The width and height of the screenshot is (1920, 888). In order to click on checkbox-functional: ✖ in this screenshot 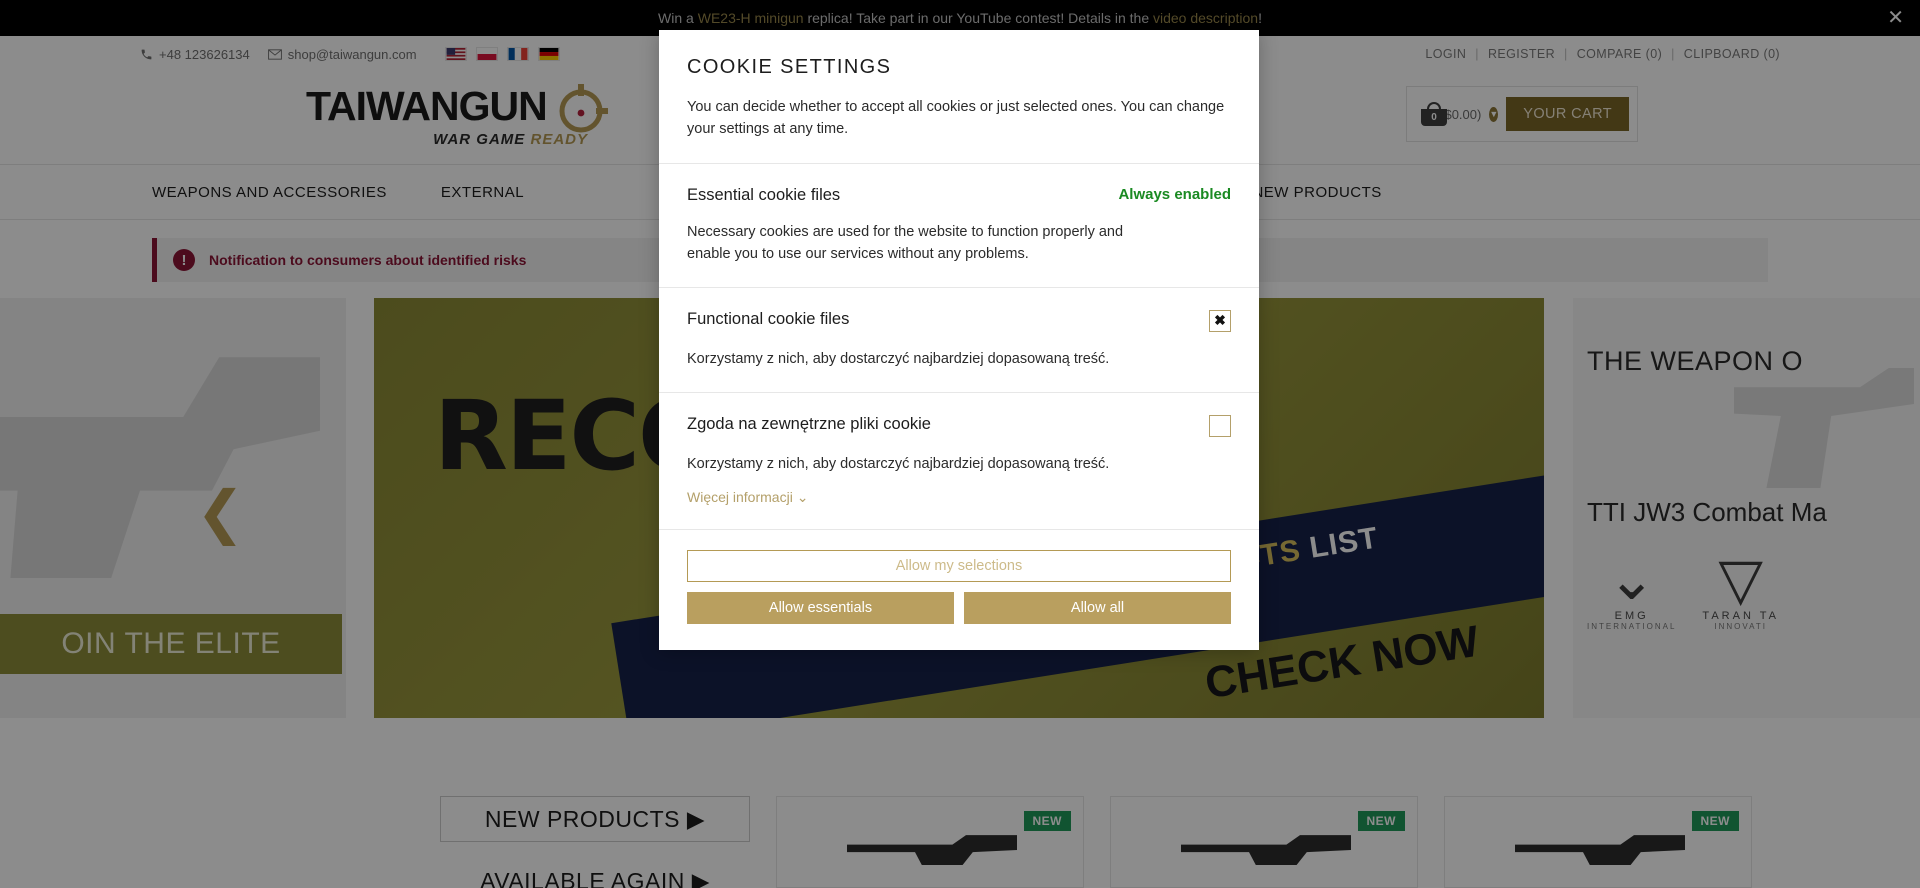, I will do `click(1220, 320)`.